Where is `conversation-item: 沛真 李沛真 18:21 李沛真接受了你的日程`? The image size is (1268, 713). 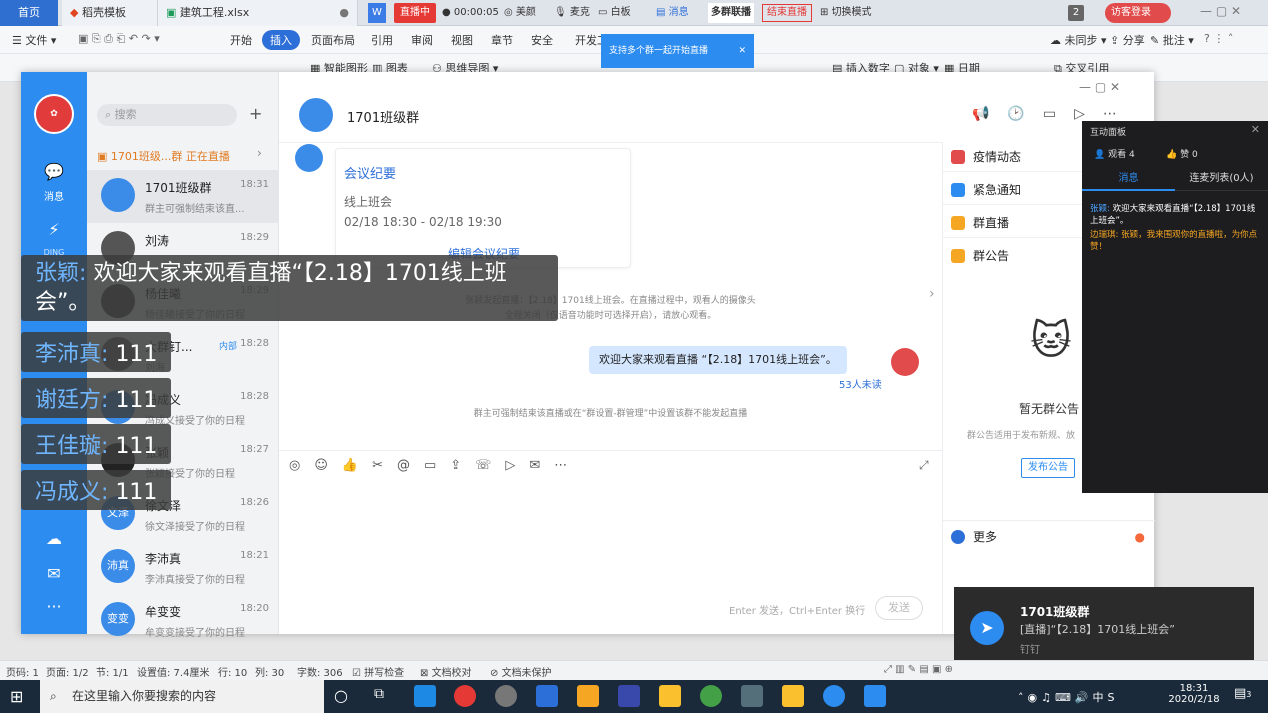 conversation-item: 沛真 李沛真 18:21 李沛真接受了你的日程 is located at coordinates (183, 567).